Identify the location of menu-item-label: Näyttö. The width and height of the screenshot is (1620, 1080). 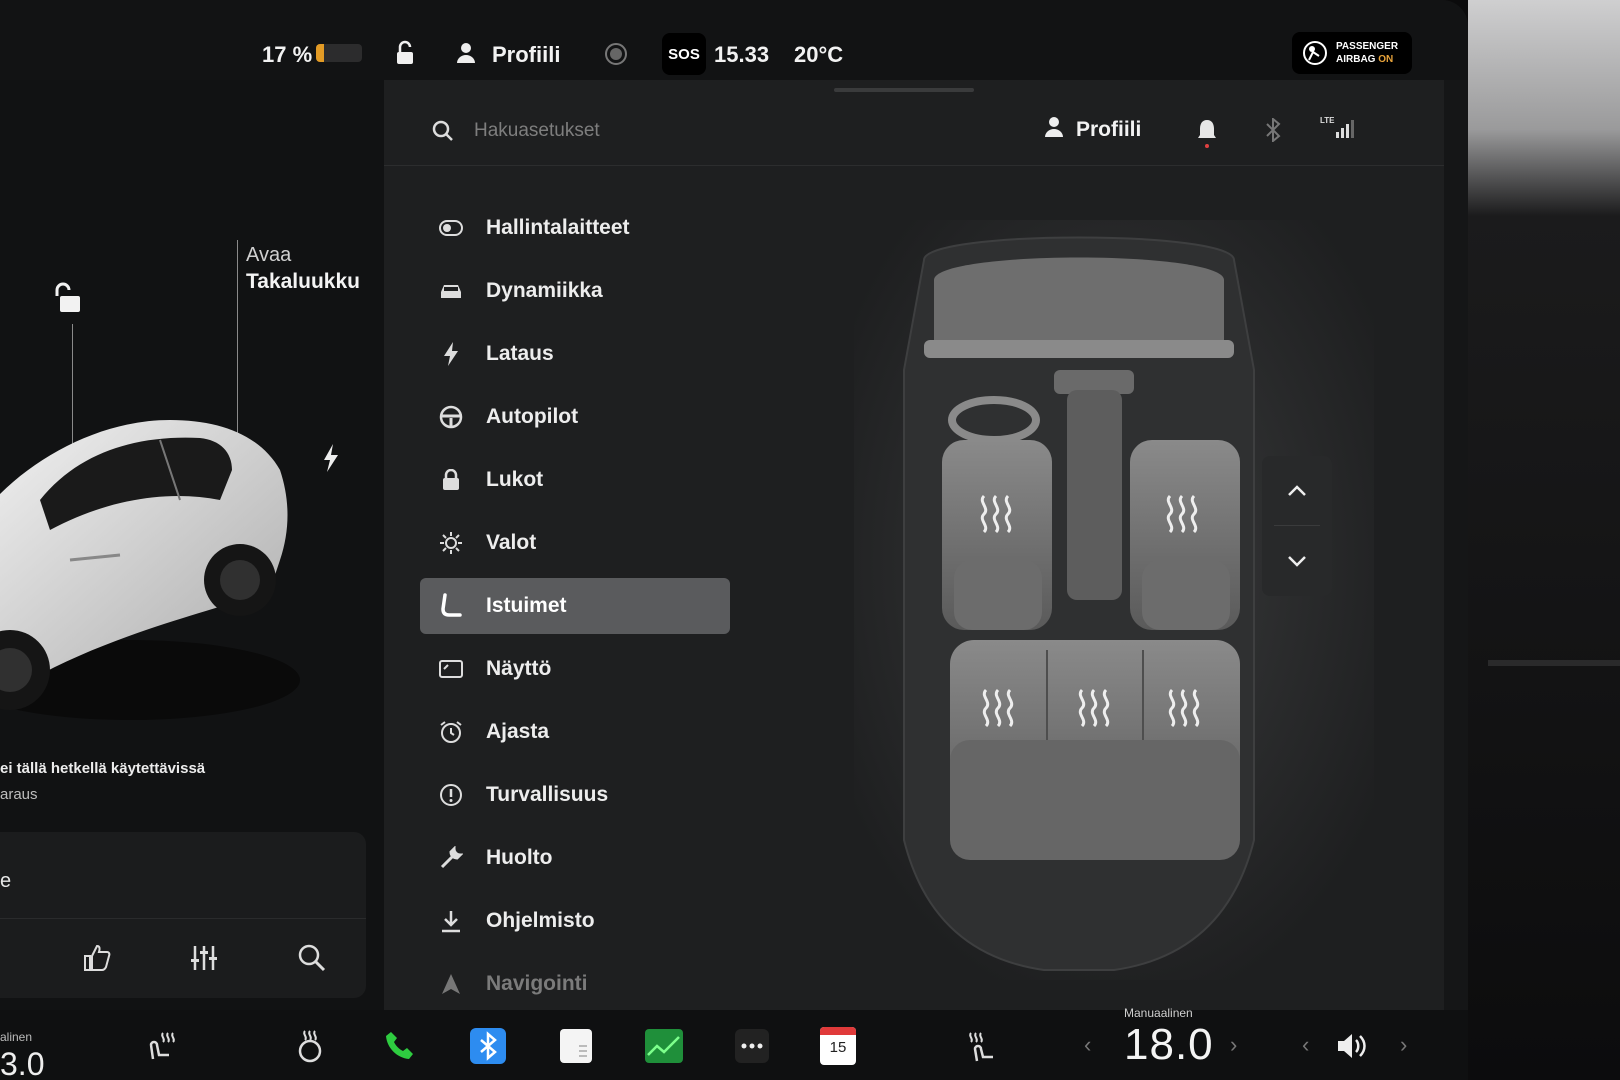
(519, 668).